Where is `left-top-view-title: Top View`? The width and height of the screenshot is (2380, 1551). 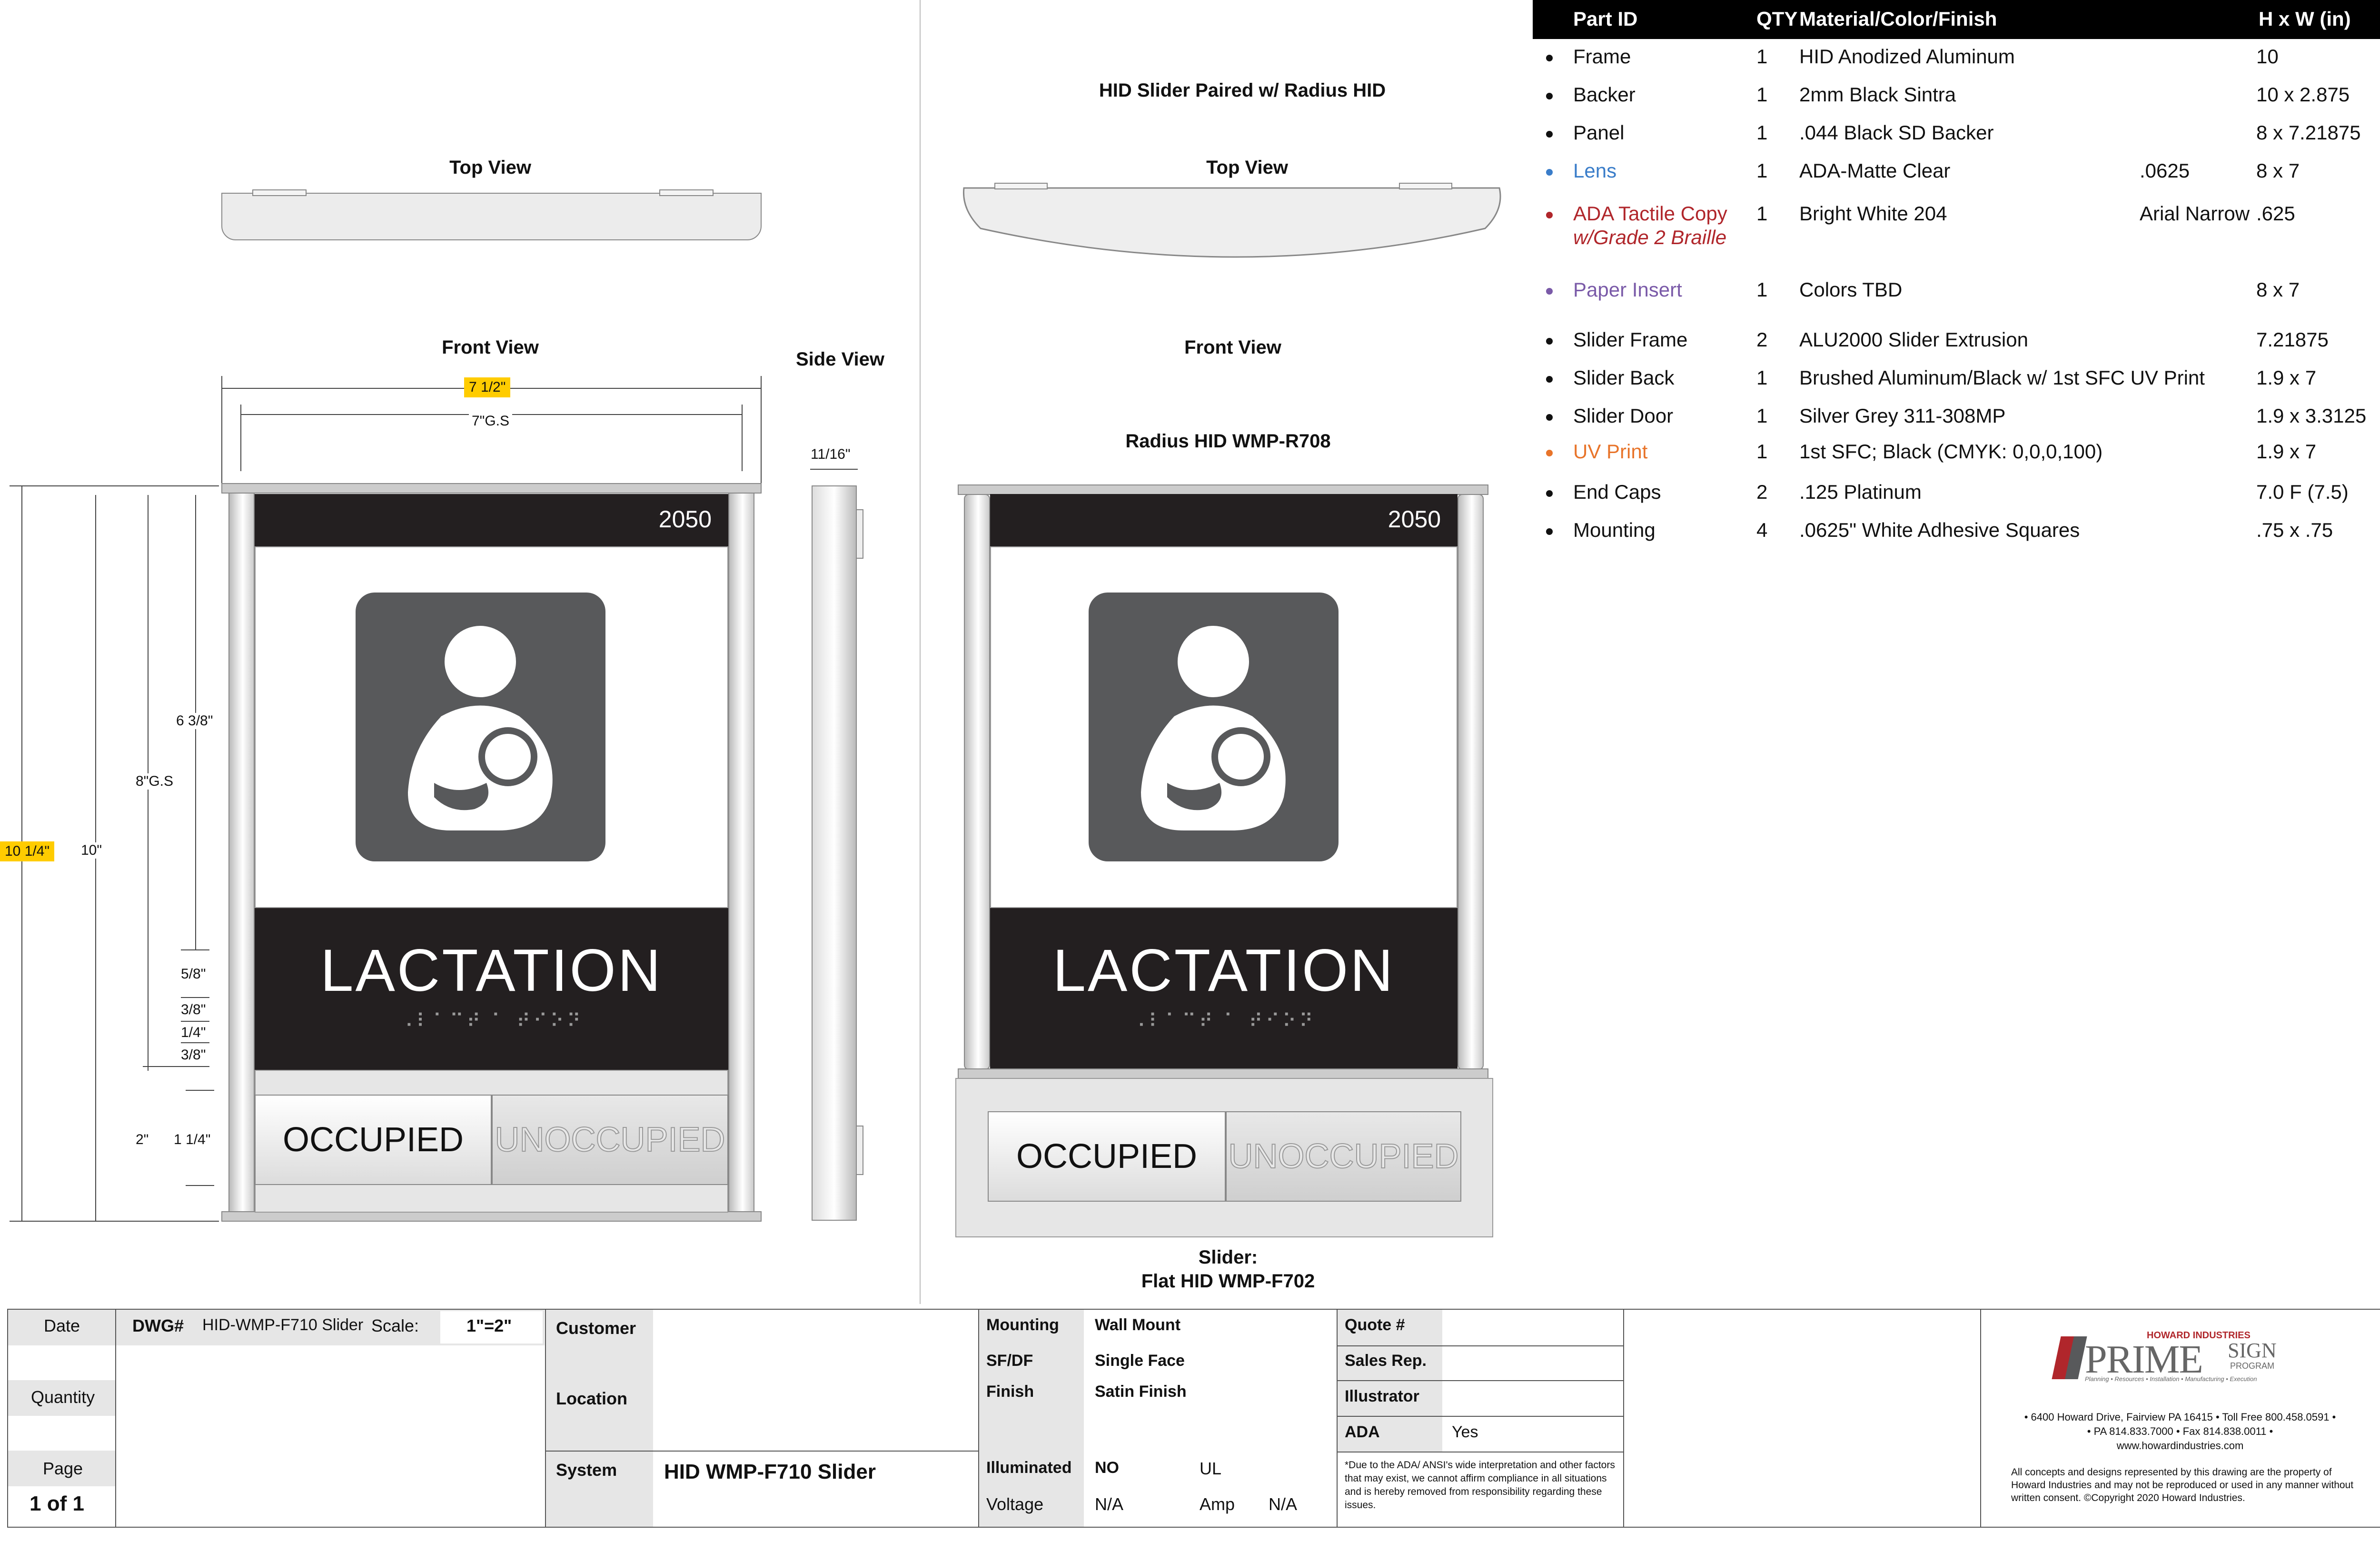
left-top-view-title: Top View is located at coordinates (490, 167).